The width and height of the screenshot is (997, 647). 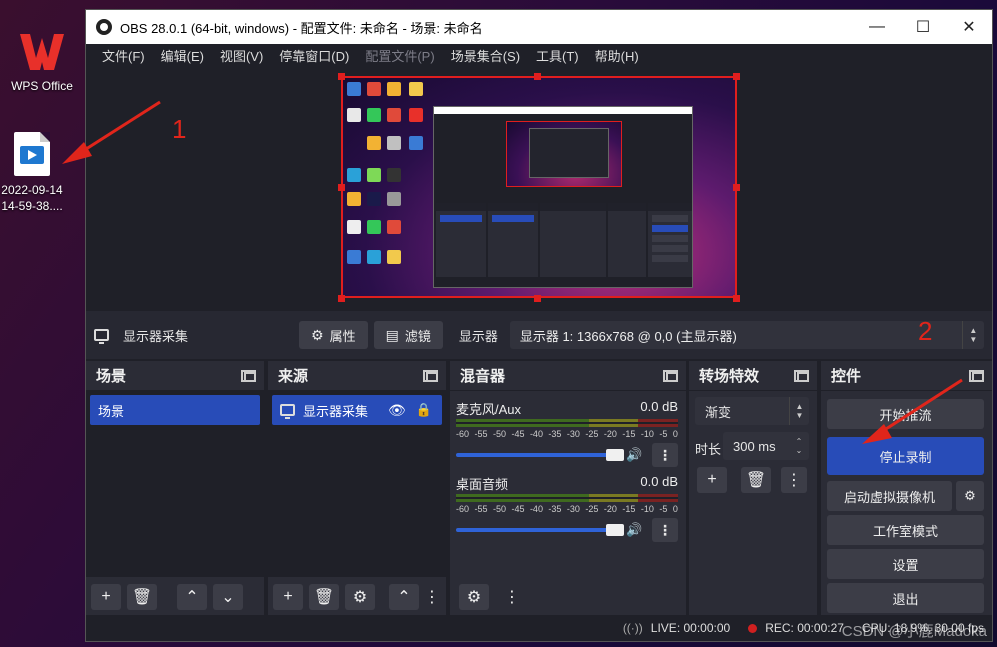 I want to click on scene-item-label: 场景, so click(x=111, y=411).